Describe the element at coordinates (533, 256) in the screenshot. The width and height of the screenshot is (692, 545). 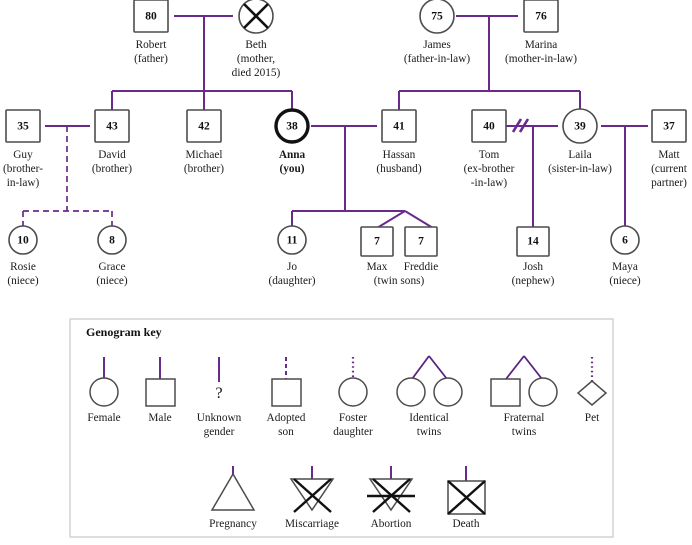
I see `person-node-josh: 14 Josh (nephew)` at that location.